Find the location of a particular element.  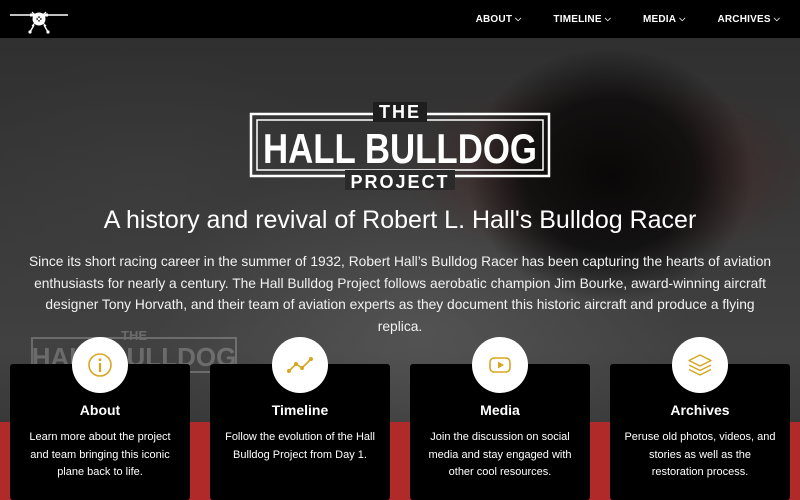

nav-item-about: ABOUT ⌵ is located at coordinates (499, 19).